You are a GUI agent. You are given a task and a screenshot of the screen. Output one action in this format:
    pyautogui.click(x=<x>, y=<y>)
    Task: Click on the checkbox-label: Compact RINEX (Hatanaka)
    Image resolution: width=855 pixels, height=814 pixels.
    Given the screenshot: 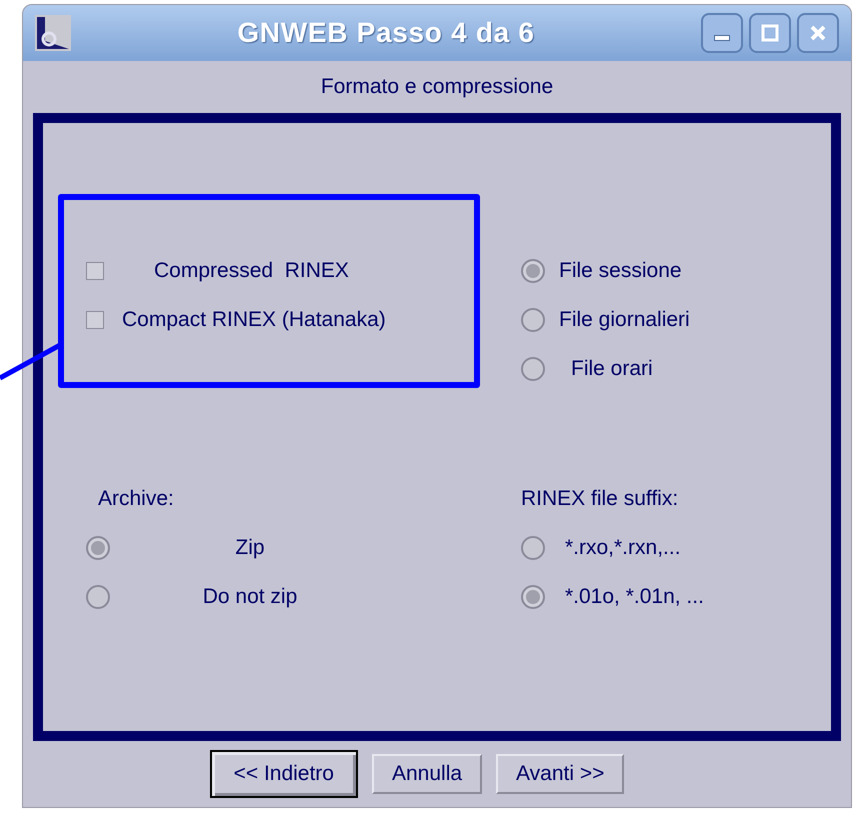 What is the action you would take?
    pyautogui.click(x=254, y=319)
    